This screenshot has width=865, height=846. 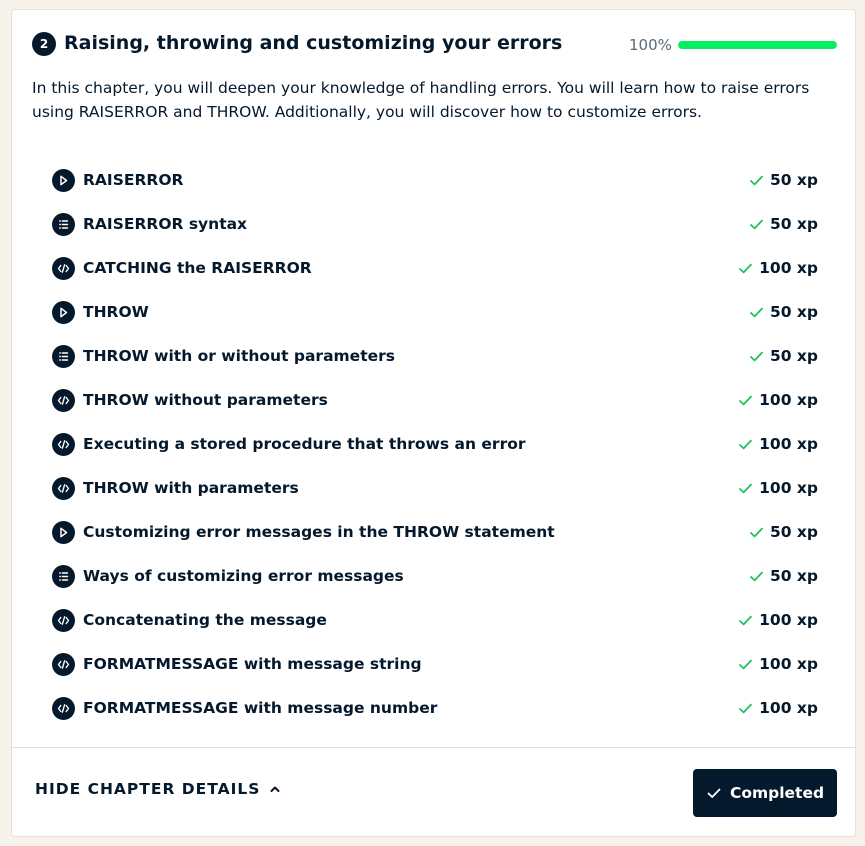 What do you see at coordinates (435, 400) in the screenshot?
I see `exercise-item: THROW without parameters 100 xp` at bounding box center [435, 400].